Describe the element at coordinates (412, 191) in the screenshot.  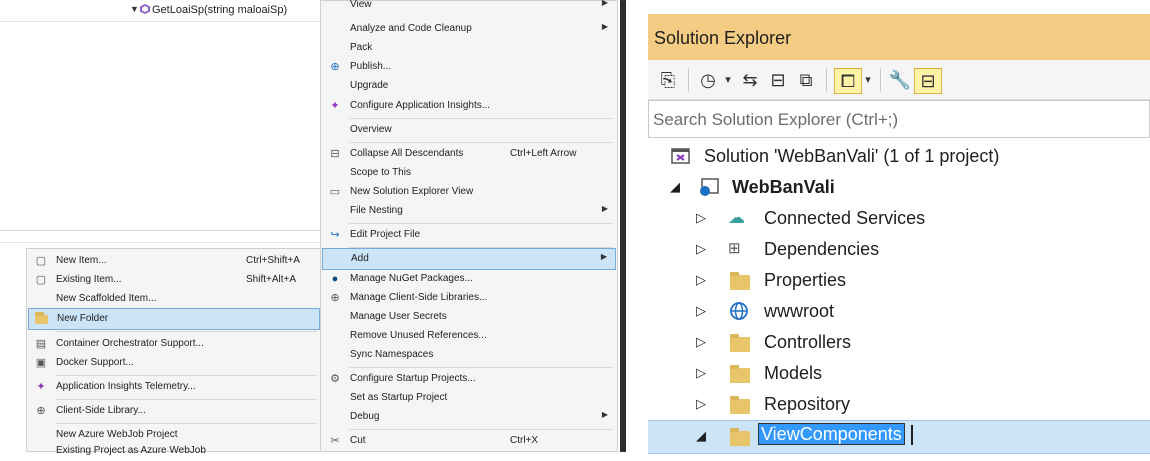
I see `menu-item-label: New Solution Explorer View` at that location.